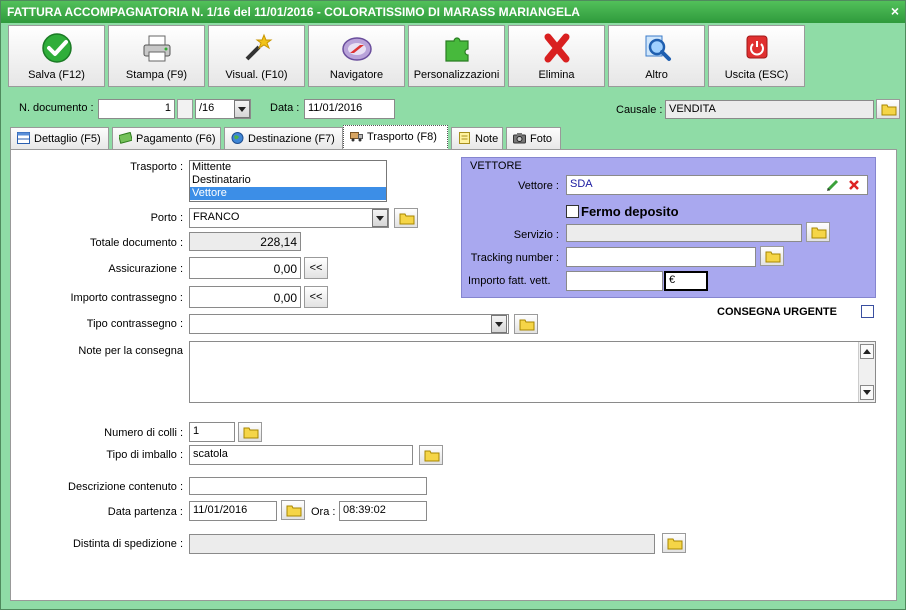 Image resolution: width=906 pixels, height=610 pixels. Describe the element at coordinates (717, 185) in the screenshot. I see `vettore-field: SDA` at that location.